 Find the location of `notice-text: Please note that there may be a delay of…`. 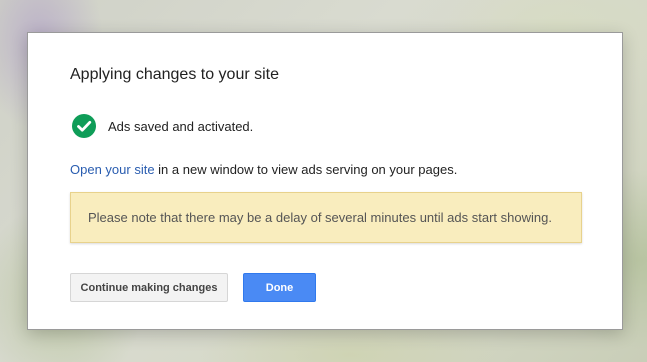

notice-text: Please note that there may be a delay of… is located at coordinates (320, 217).